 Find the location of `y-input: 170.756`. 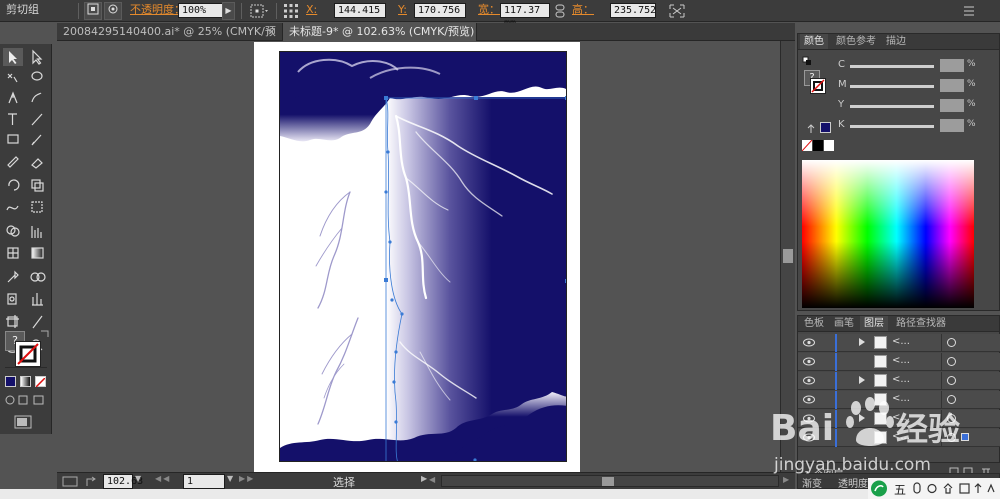

y-input: 170.756 is located at coordinates (440, 10).